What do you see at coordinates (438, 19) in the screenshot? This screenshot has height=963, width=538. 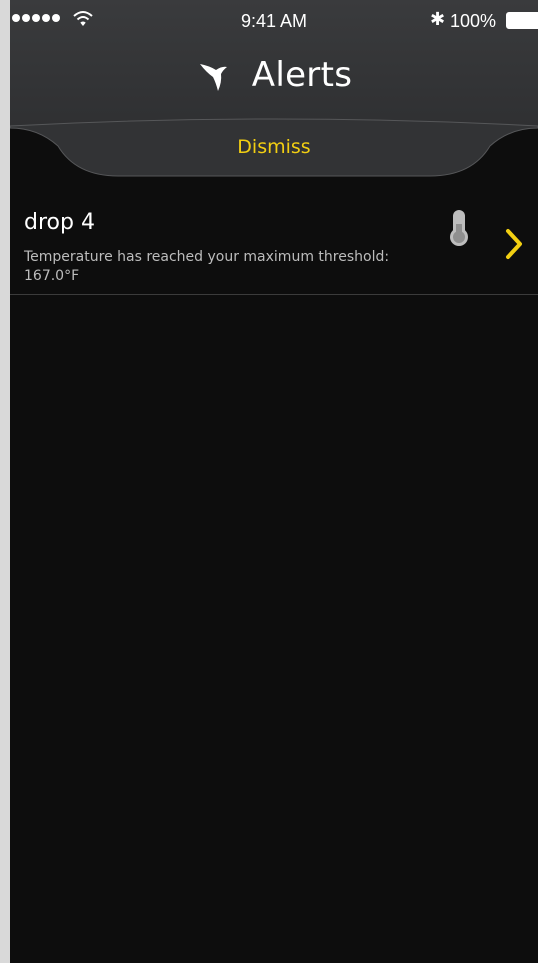 I see `bluetooth-icon: ✱` at bounding box center [438, 19].